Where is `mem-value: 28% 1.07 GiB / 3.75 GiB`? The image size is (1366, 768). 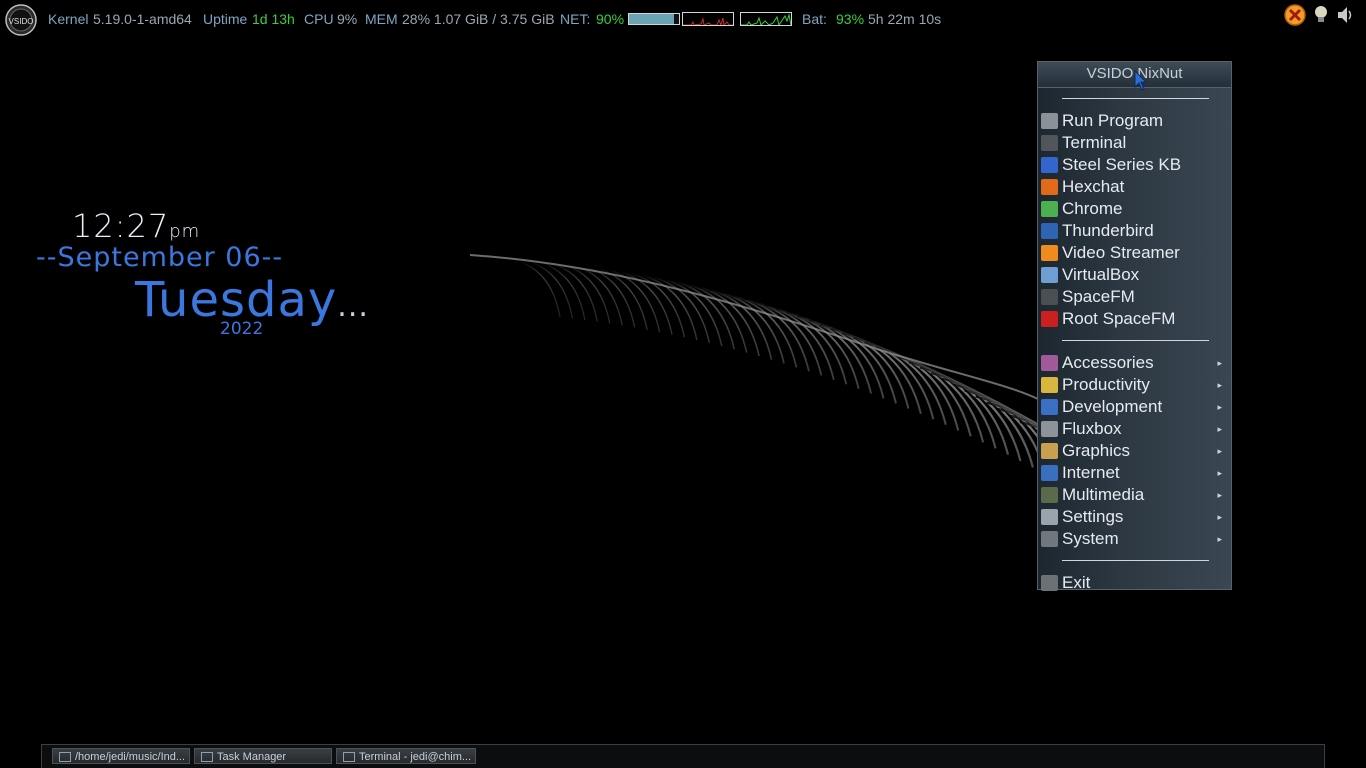
mem-value: 28% 1.07 GiB / 3.75 GiB is located at coordinates (478, 19).